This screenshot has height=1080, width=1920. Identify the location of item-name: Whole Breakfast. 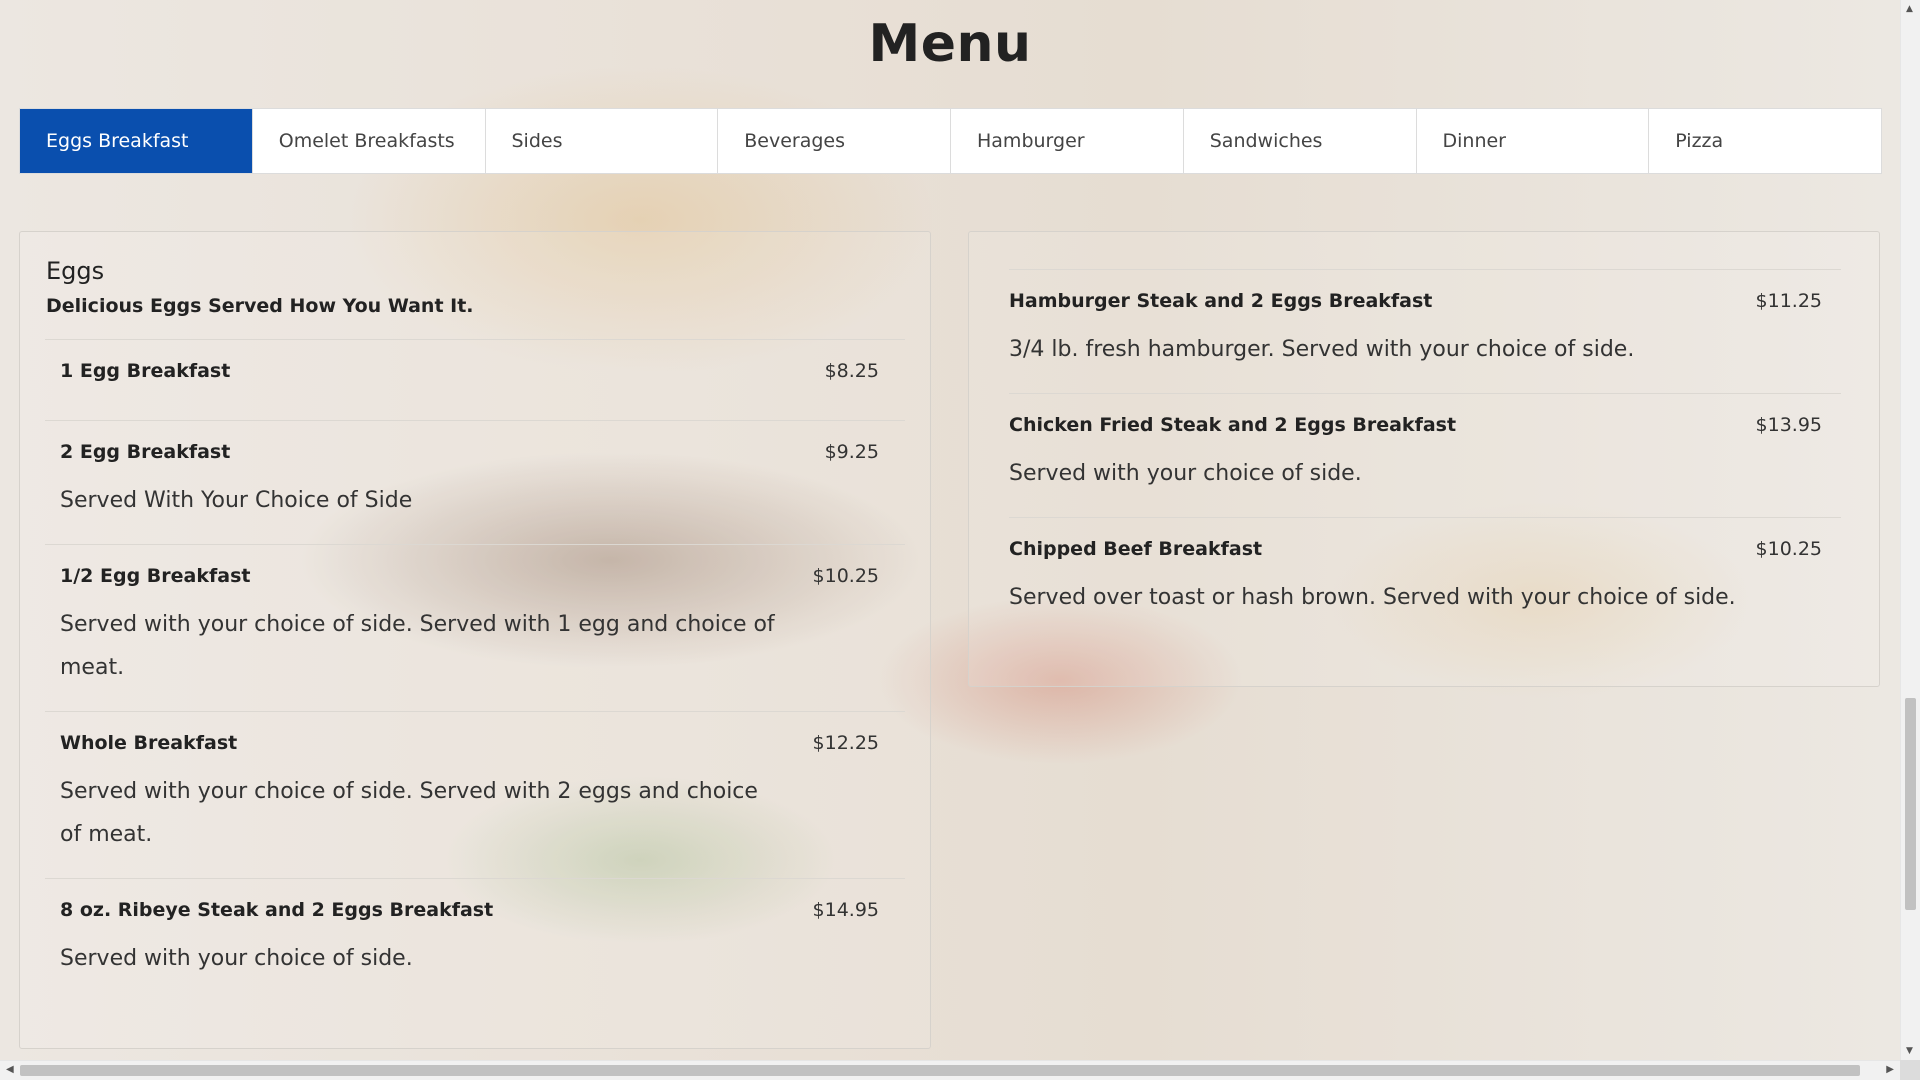
(149, 743).